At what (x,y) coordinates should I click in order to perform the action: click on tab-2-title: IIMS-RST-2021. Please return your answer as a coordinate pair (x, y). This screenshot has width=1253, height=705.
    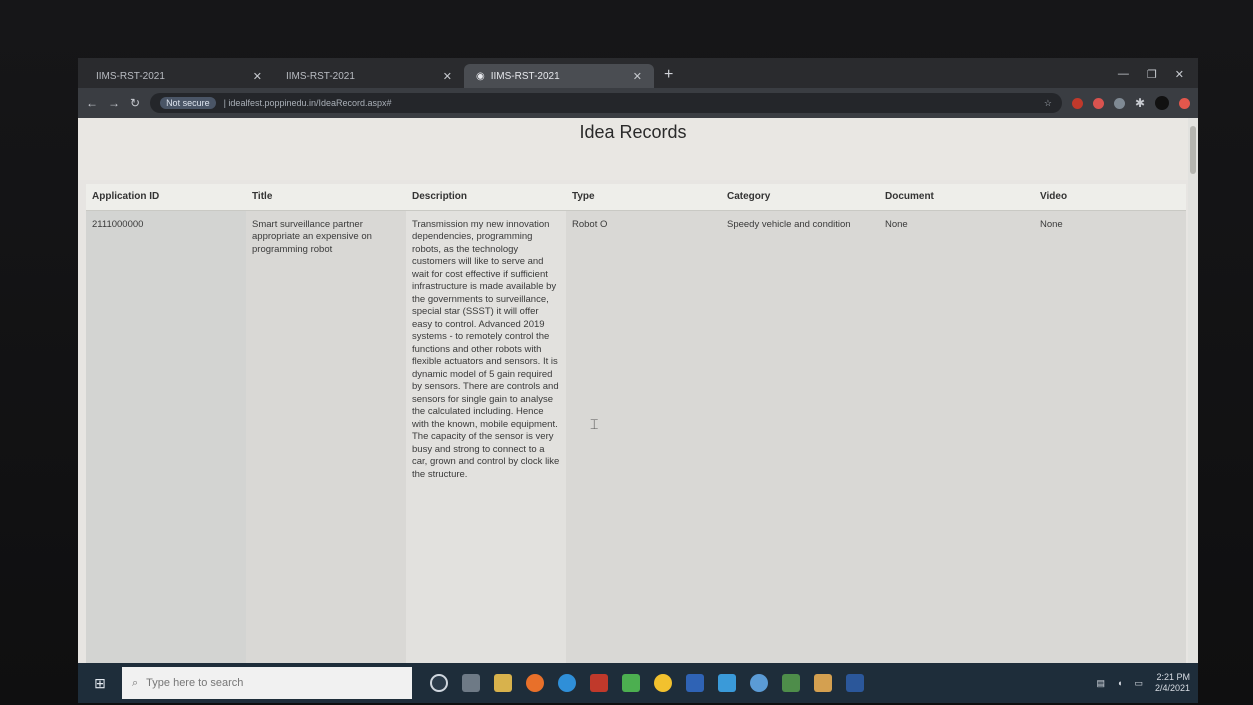
    Looking at the image, I should click on (320, 76).